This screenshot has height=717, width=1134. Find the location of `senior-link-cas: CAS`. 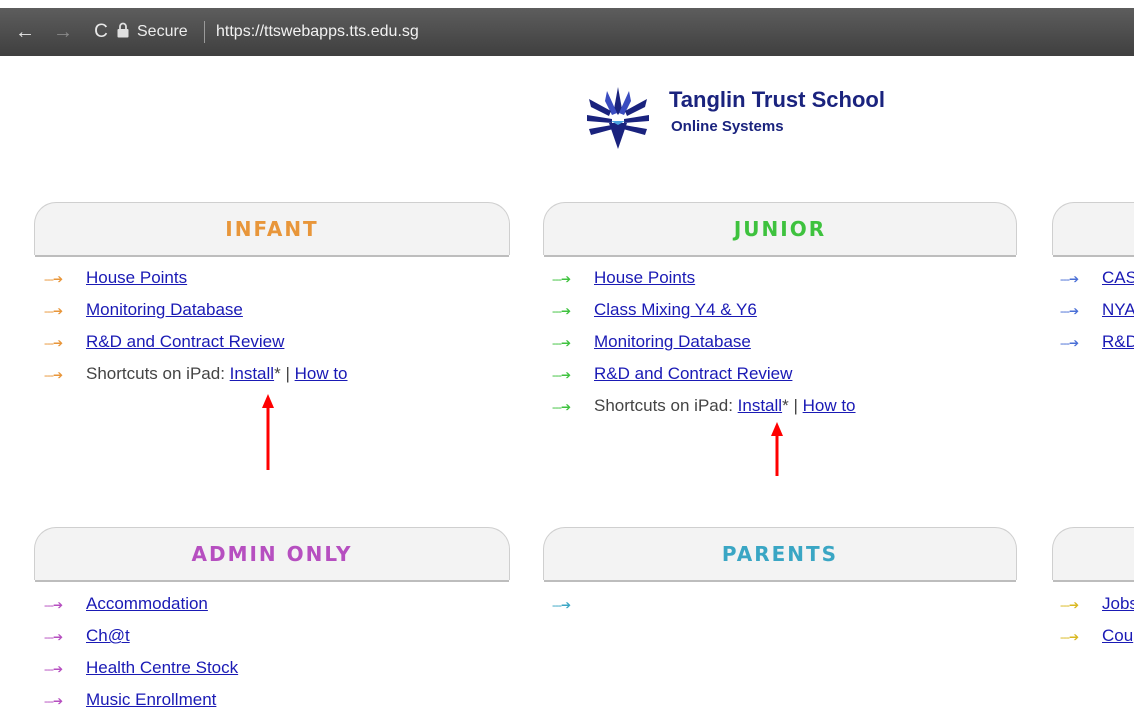

senior-link-cas: CAS is located at coordinates (1118, 277).